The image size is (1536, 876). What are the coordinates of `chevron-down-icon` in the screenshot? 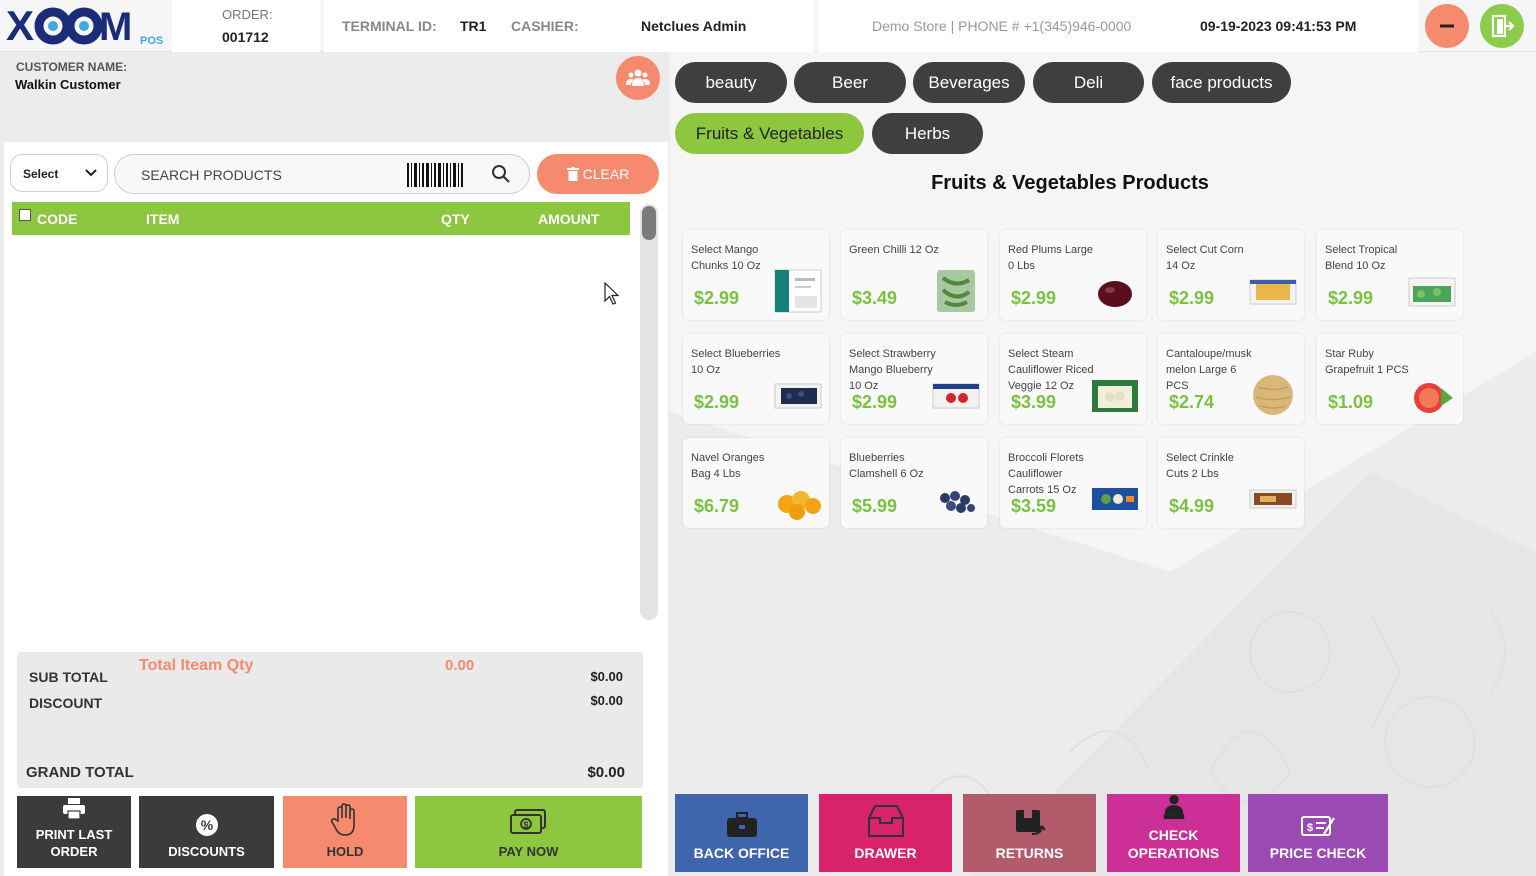 It's located at (91, 173).